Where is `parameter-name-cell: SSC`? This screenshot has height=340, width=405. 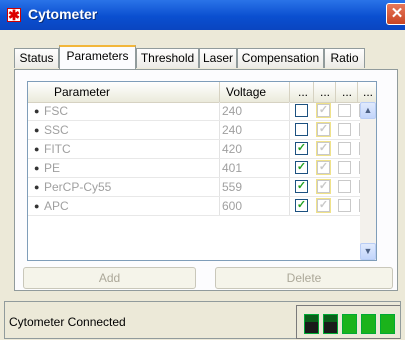 parameter-name-cell: SSC is located at coordinates (131, 130).